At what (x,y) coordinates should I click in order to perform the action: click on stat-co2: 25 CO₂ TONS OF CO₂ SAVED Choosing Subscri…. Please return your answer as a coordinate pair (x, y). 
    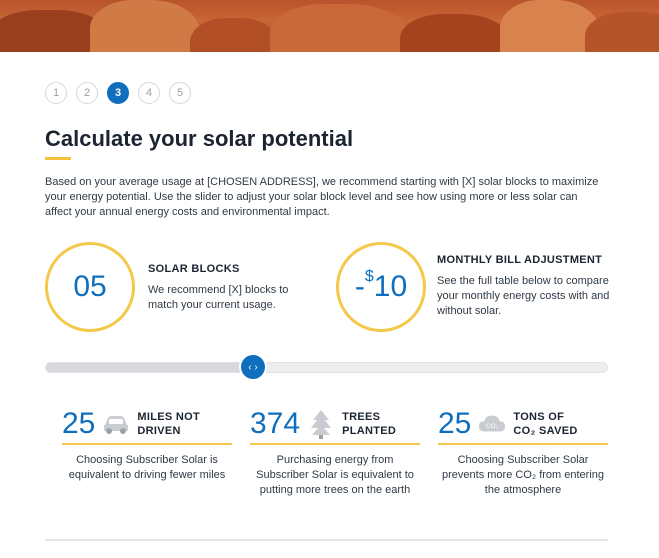
    Looking at the image, I should click on (523, 451).